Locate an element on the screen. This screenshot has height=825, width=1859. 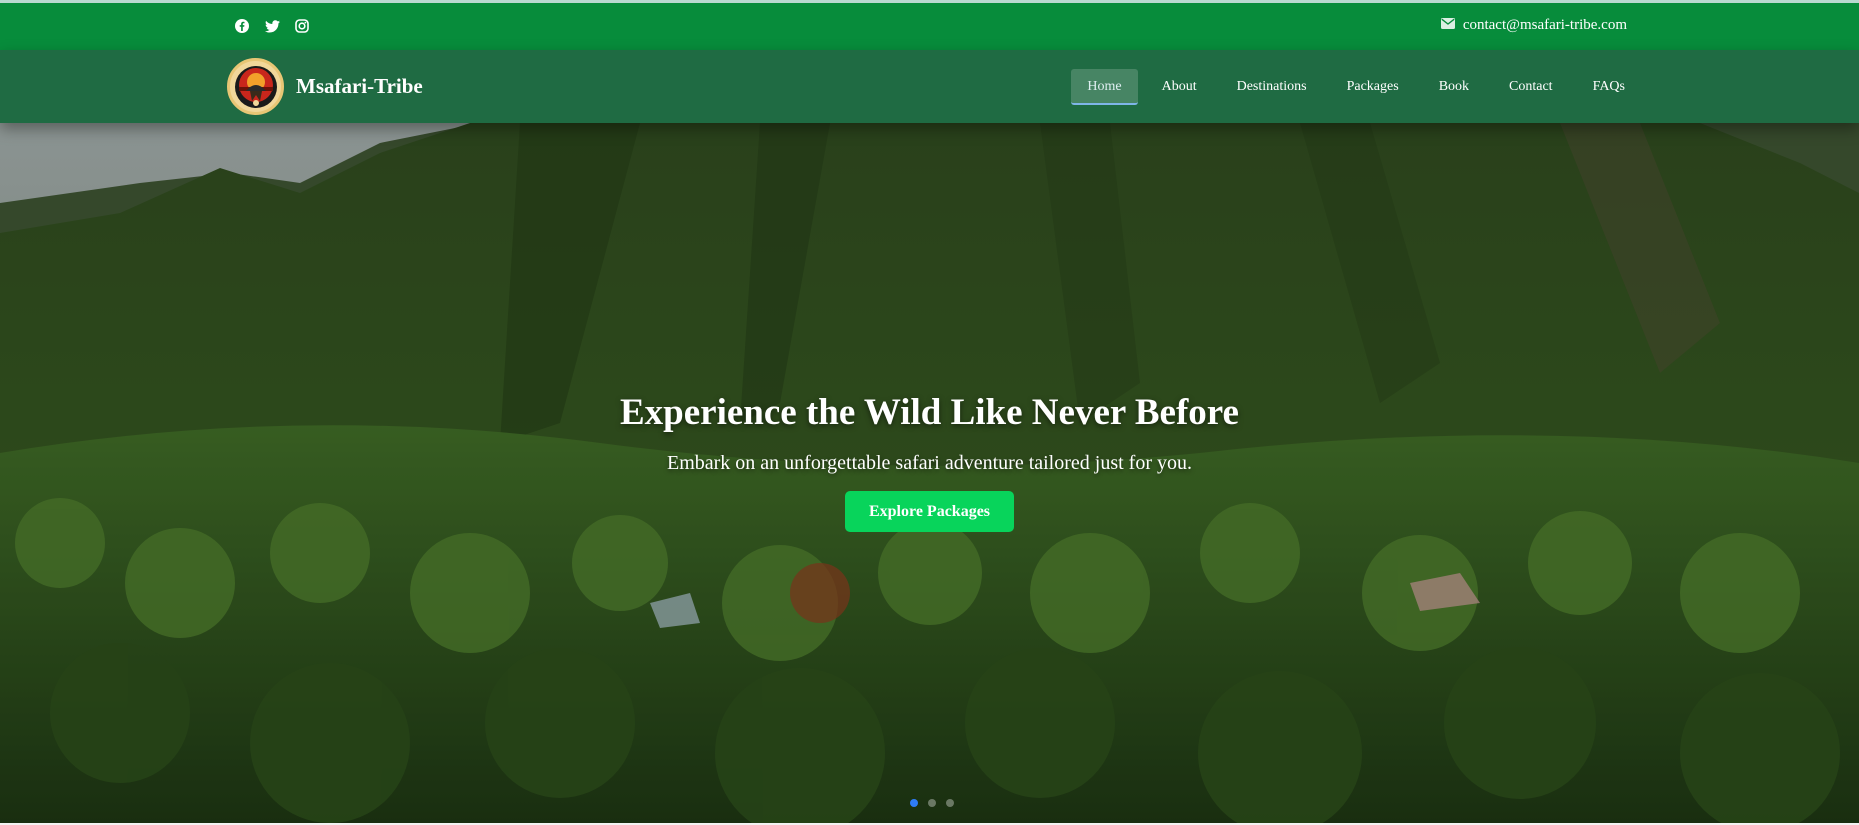
twitter-icon is located at coordinates (272, 26).